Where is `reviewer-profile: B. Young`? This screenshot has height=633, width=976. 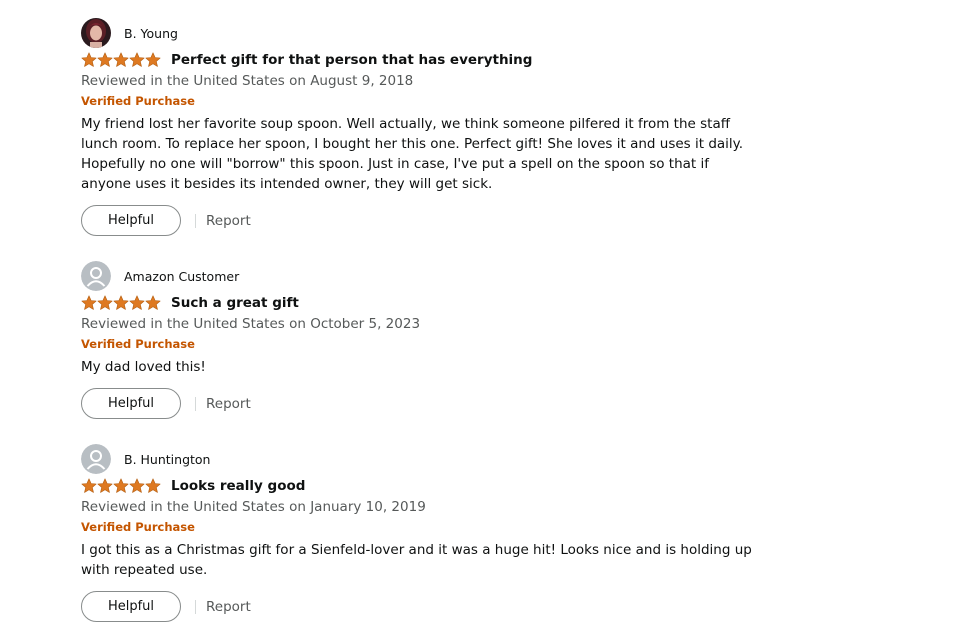 reviewer-profile: B. Young is located at coordinates (431, 33).